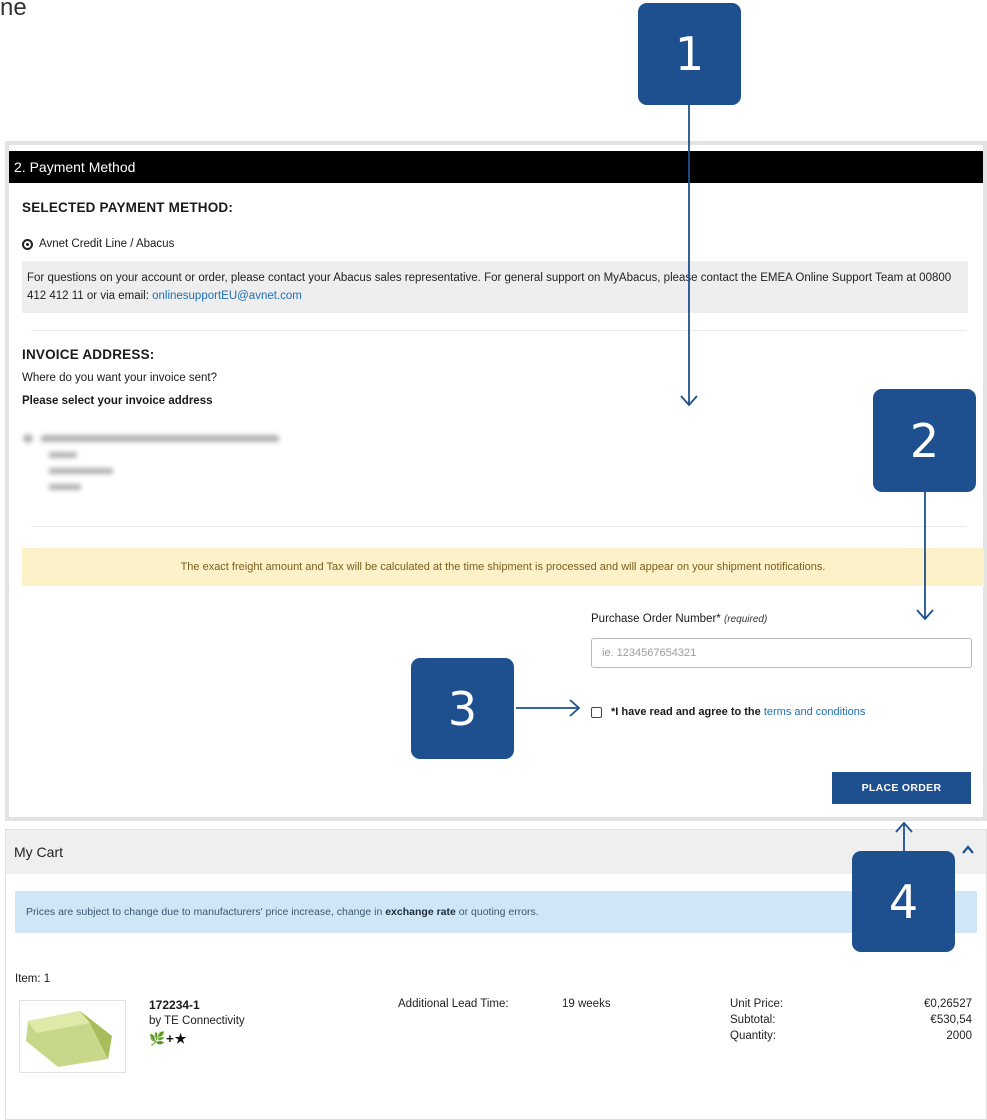  What do you see at coordinates (757, 1004) in the screenshot?
I see `unit-price-label: Unit Price:` at bounding box center [757, 1004].